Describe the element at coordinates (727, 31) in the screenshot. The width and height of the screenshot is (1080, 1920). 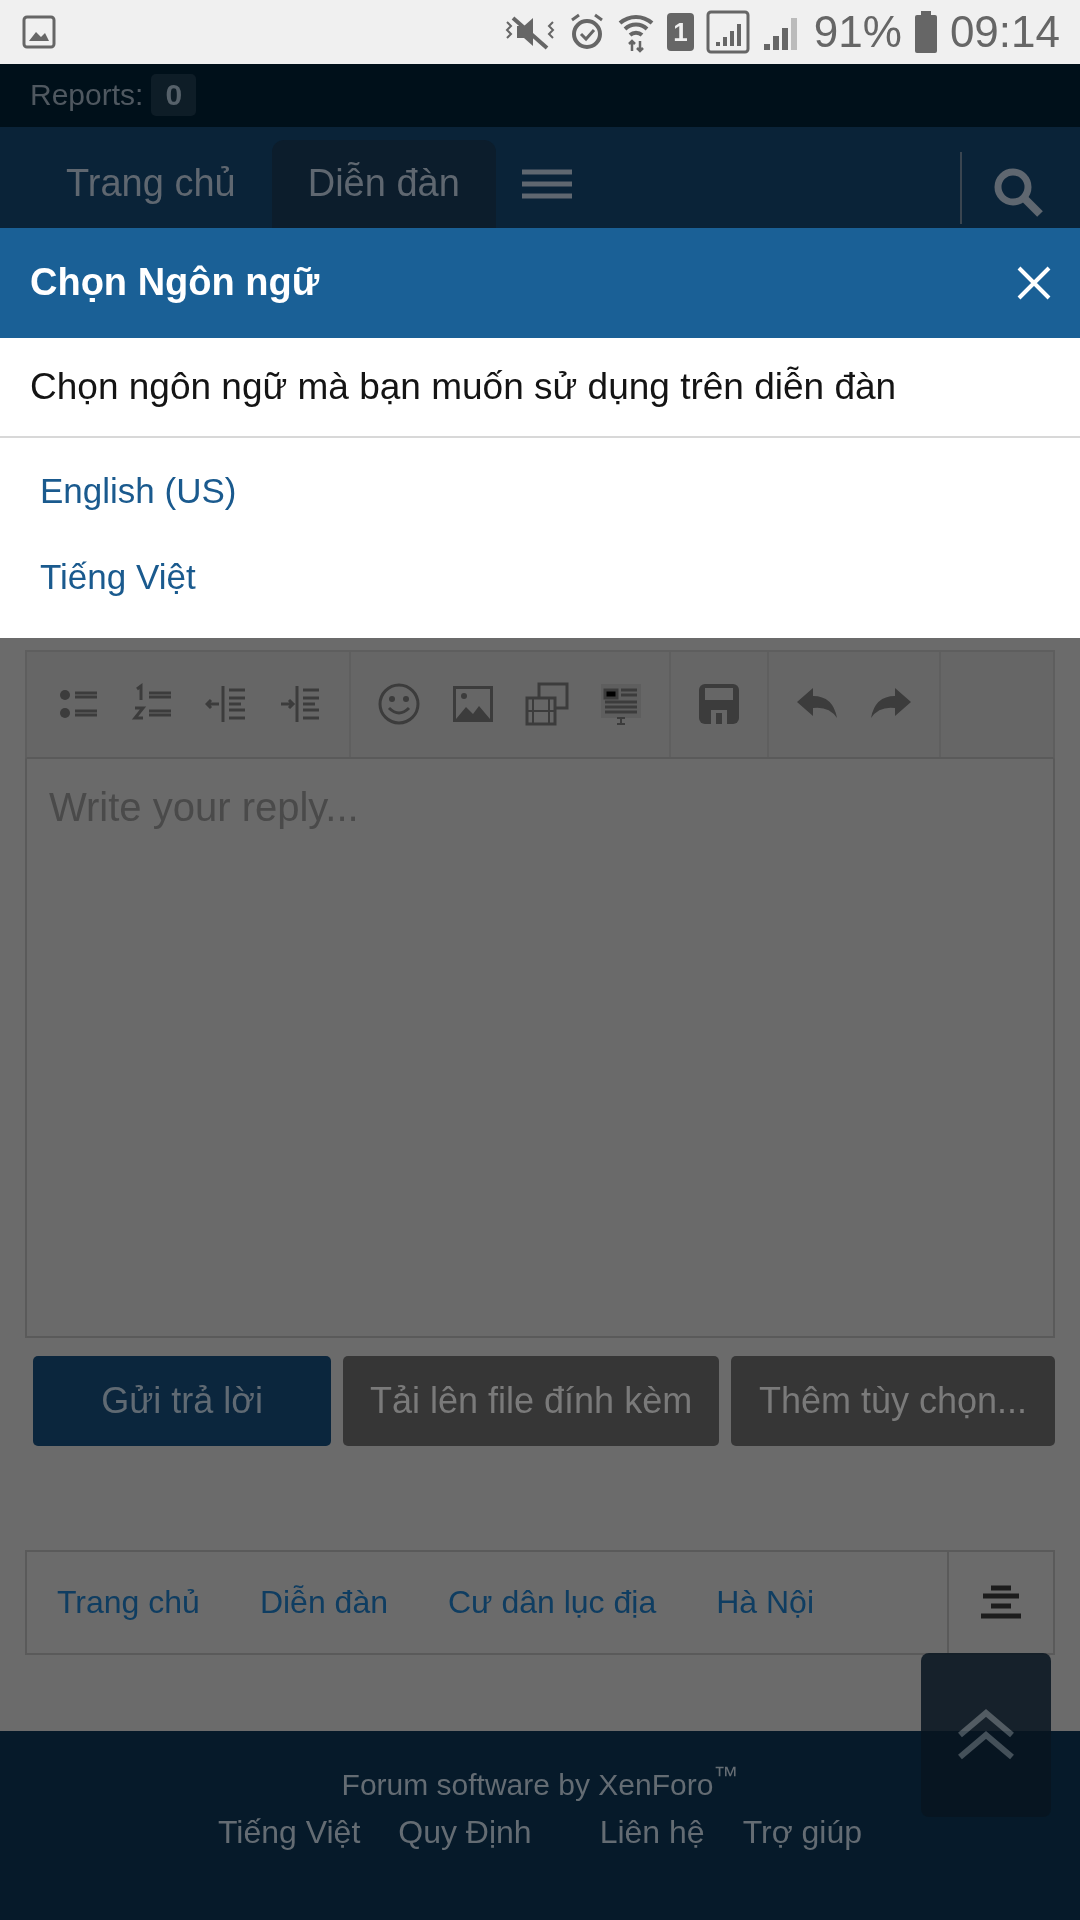
I see `signal-icon` at that location.